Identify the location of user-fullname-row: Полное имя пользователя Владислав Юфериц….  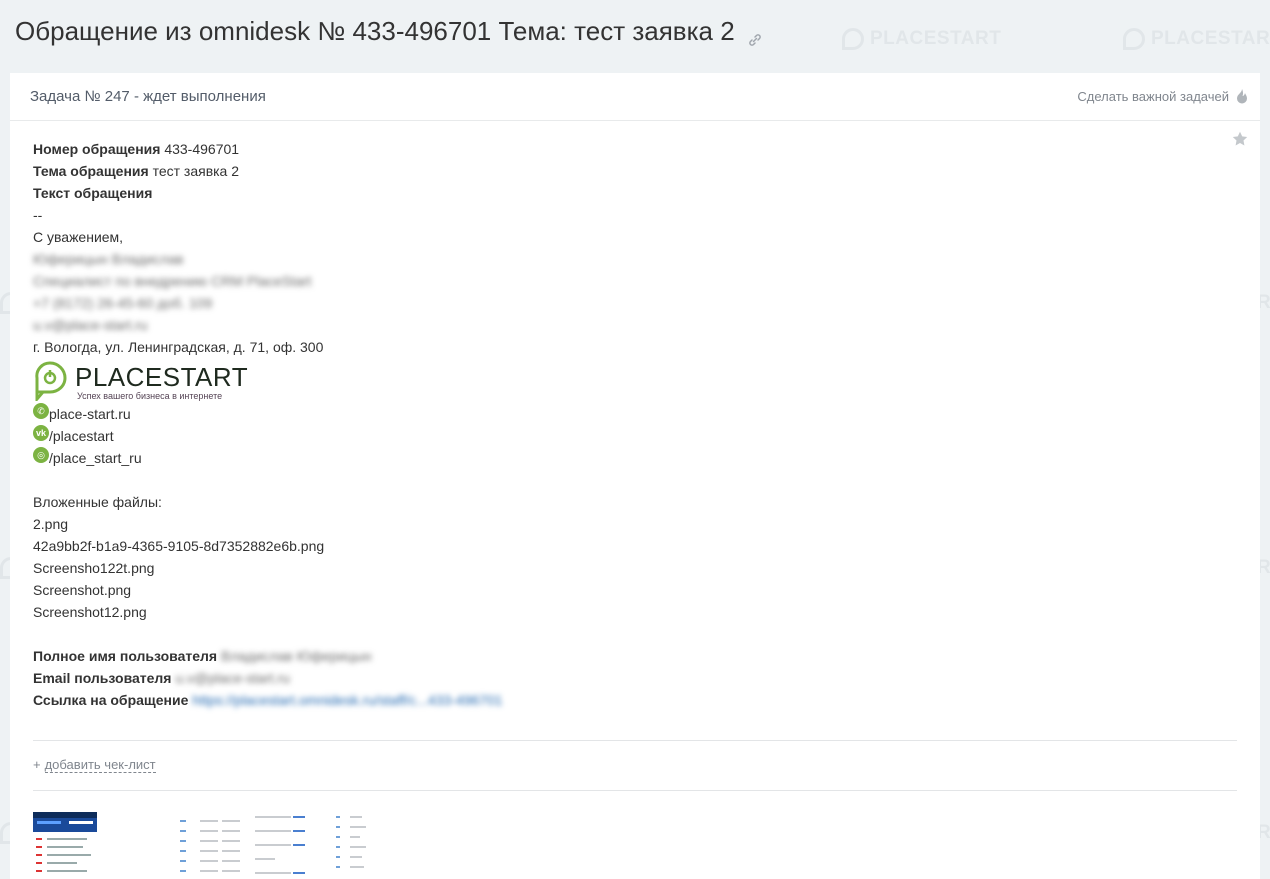
(268, 656).